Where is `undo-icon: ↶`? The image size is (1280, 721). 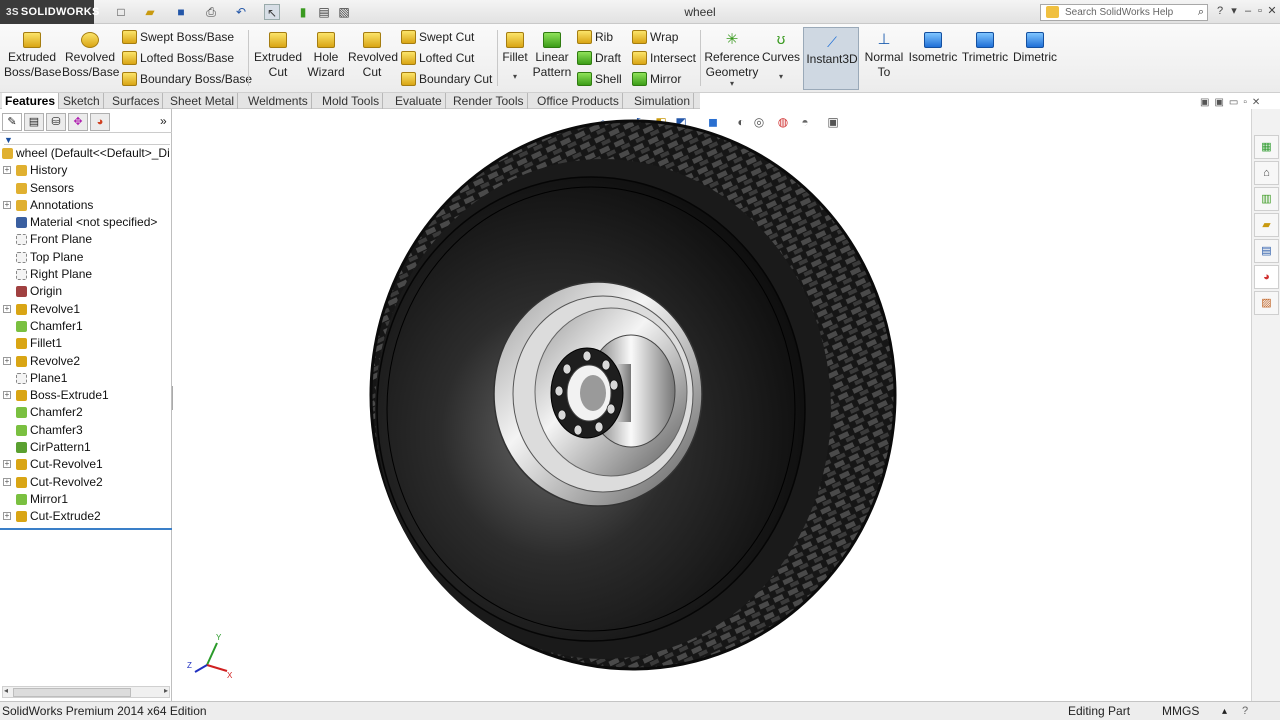
undo-icon: ↶ is located at coordinates (241, 12).